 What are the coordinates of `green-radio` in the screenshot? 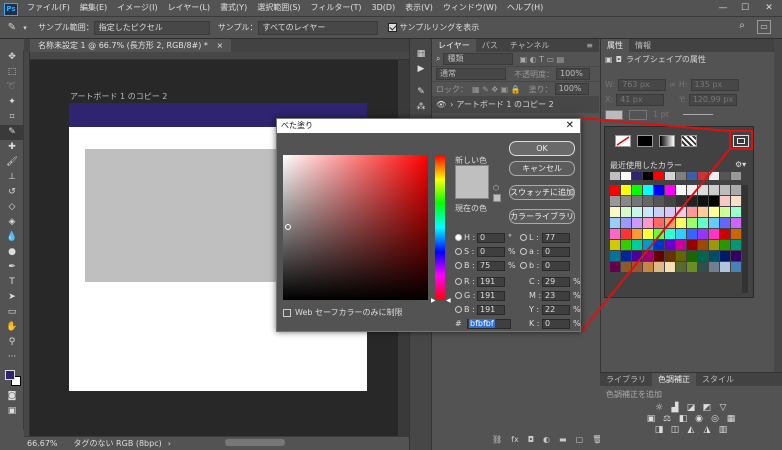 It's located at (458, 295).